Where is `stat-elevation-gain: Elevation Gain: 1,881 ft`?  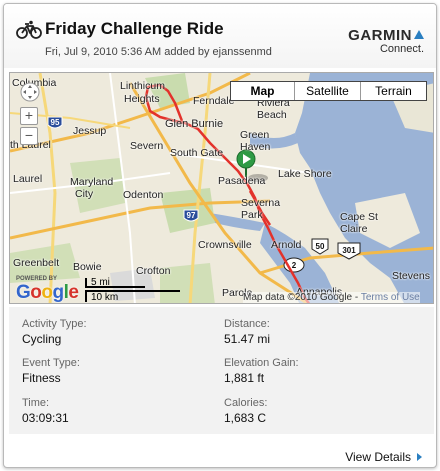 stat-elevation-gain: Elevation Gain: 1,881 ft is located at coordinates (261, 371).